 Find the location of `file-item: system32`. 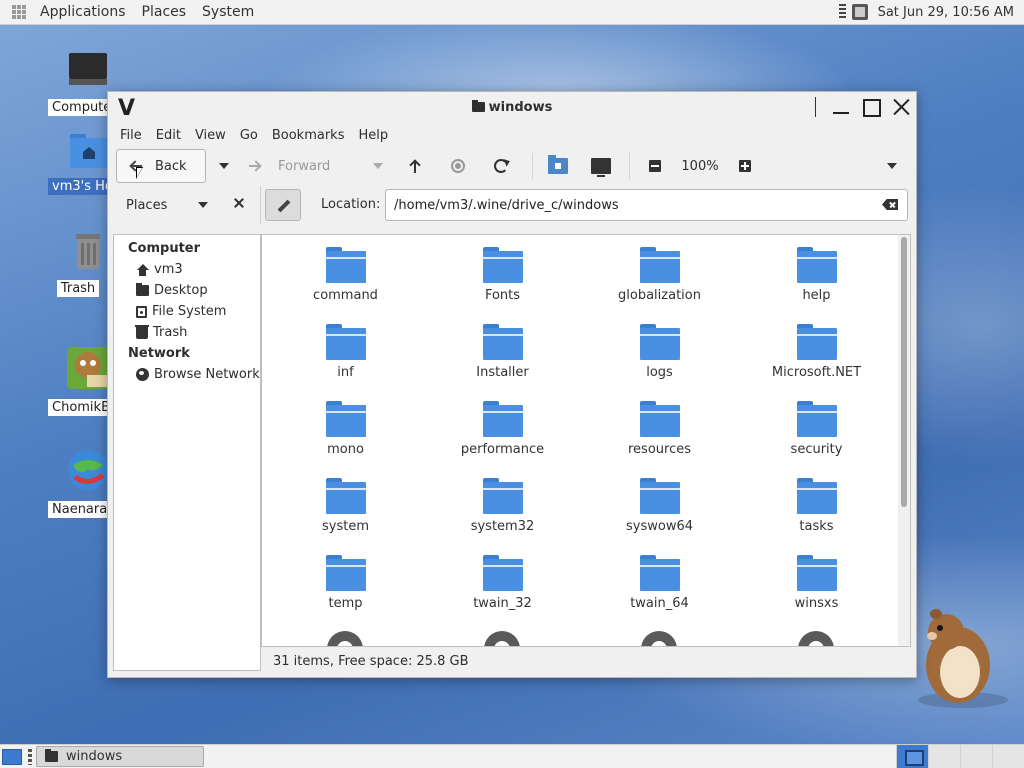

file-item: system32 is located at coordinates (502, 516).